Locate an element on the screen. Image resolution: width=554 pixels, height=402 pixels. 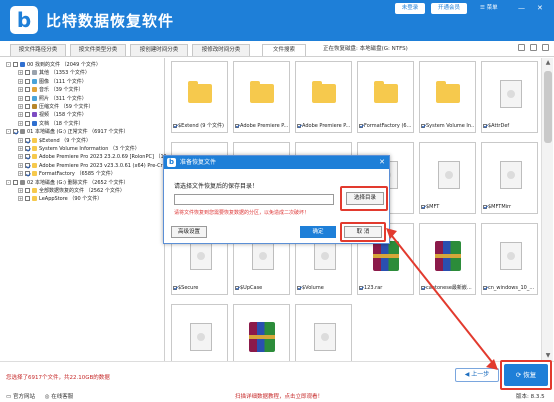
tree-item: + 图像 （111 个文件） is located at coordinates (52, 82).